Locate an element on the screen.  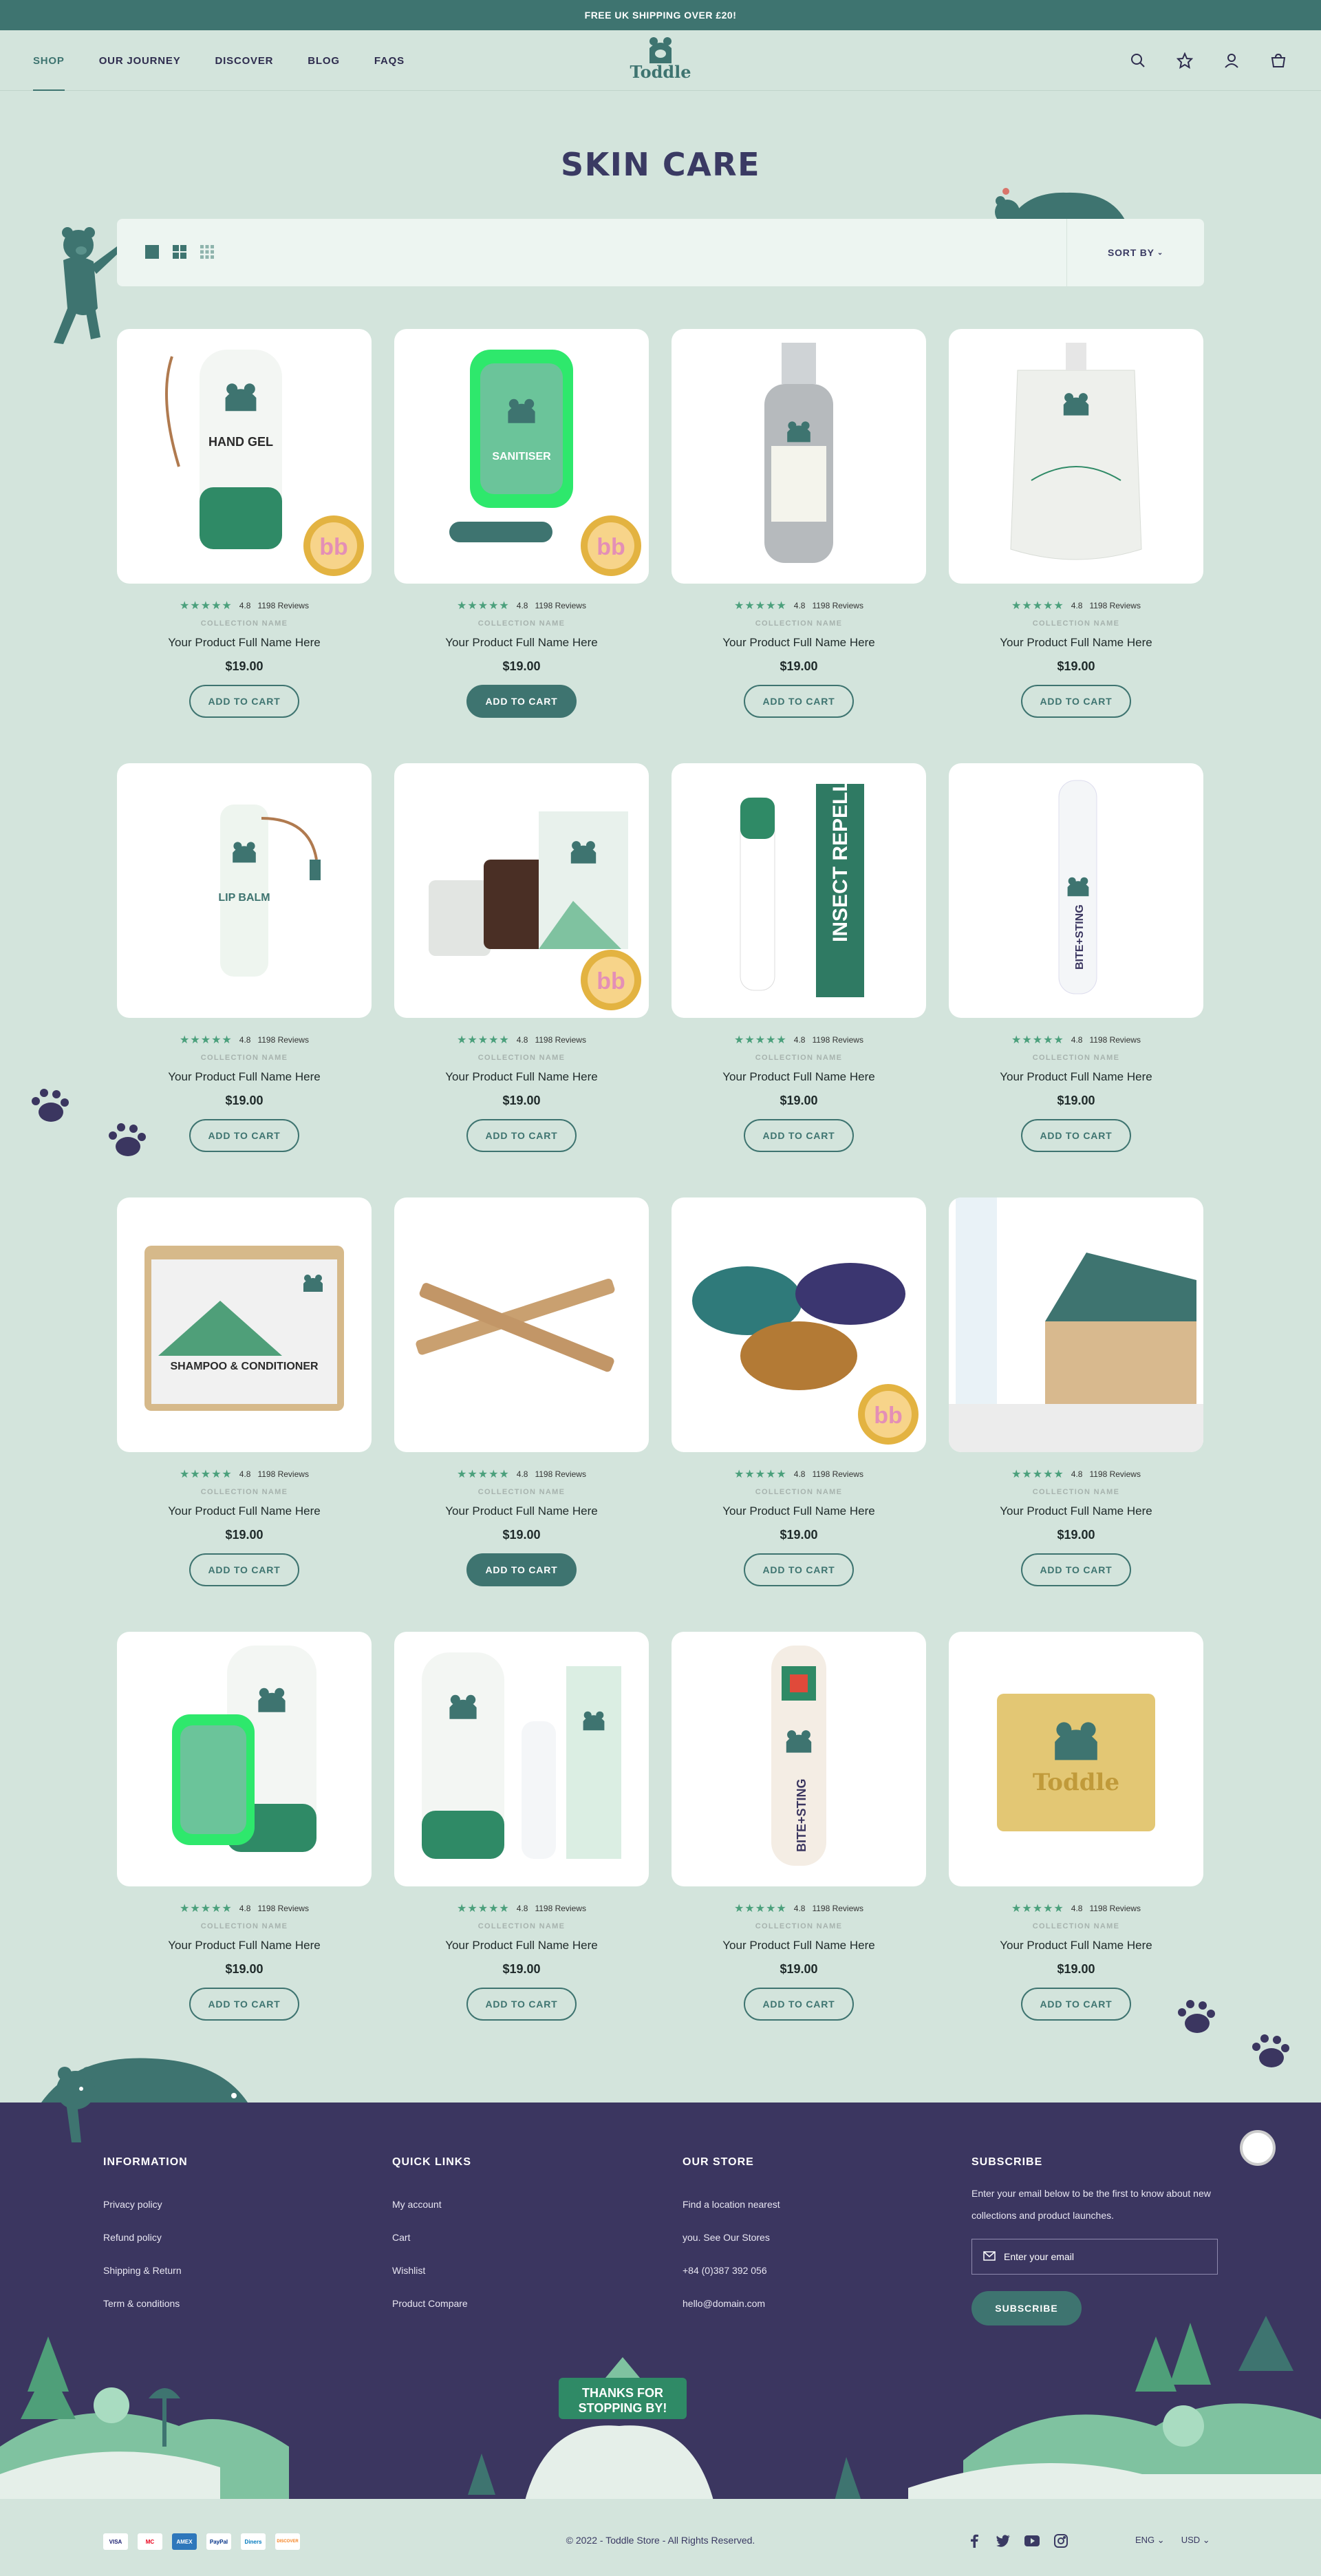
youtube-icon is located at coordinates (1032, 2540).